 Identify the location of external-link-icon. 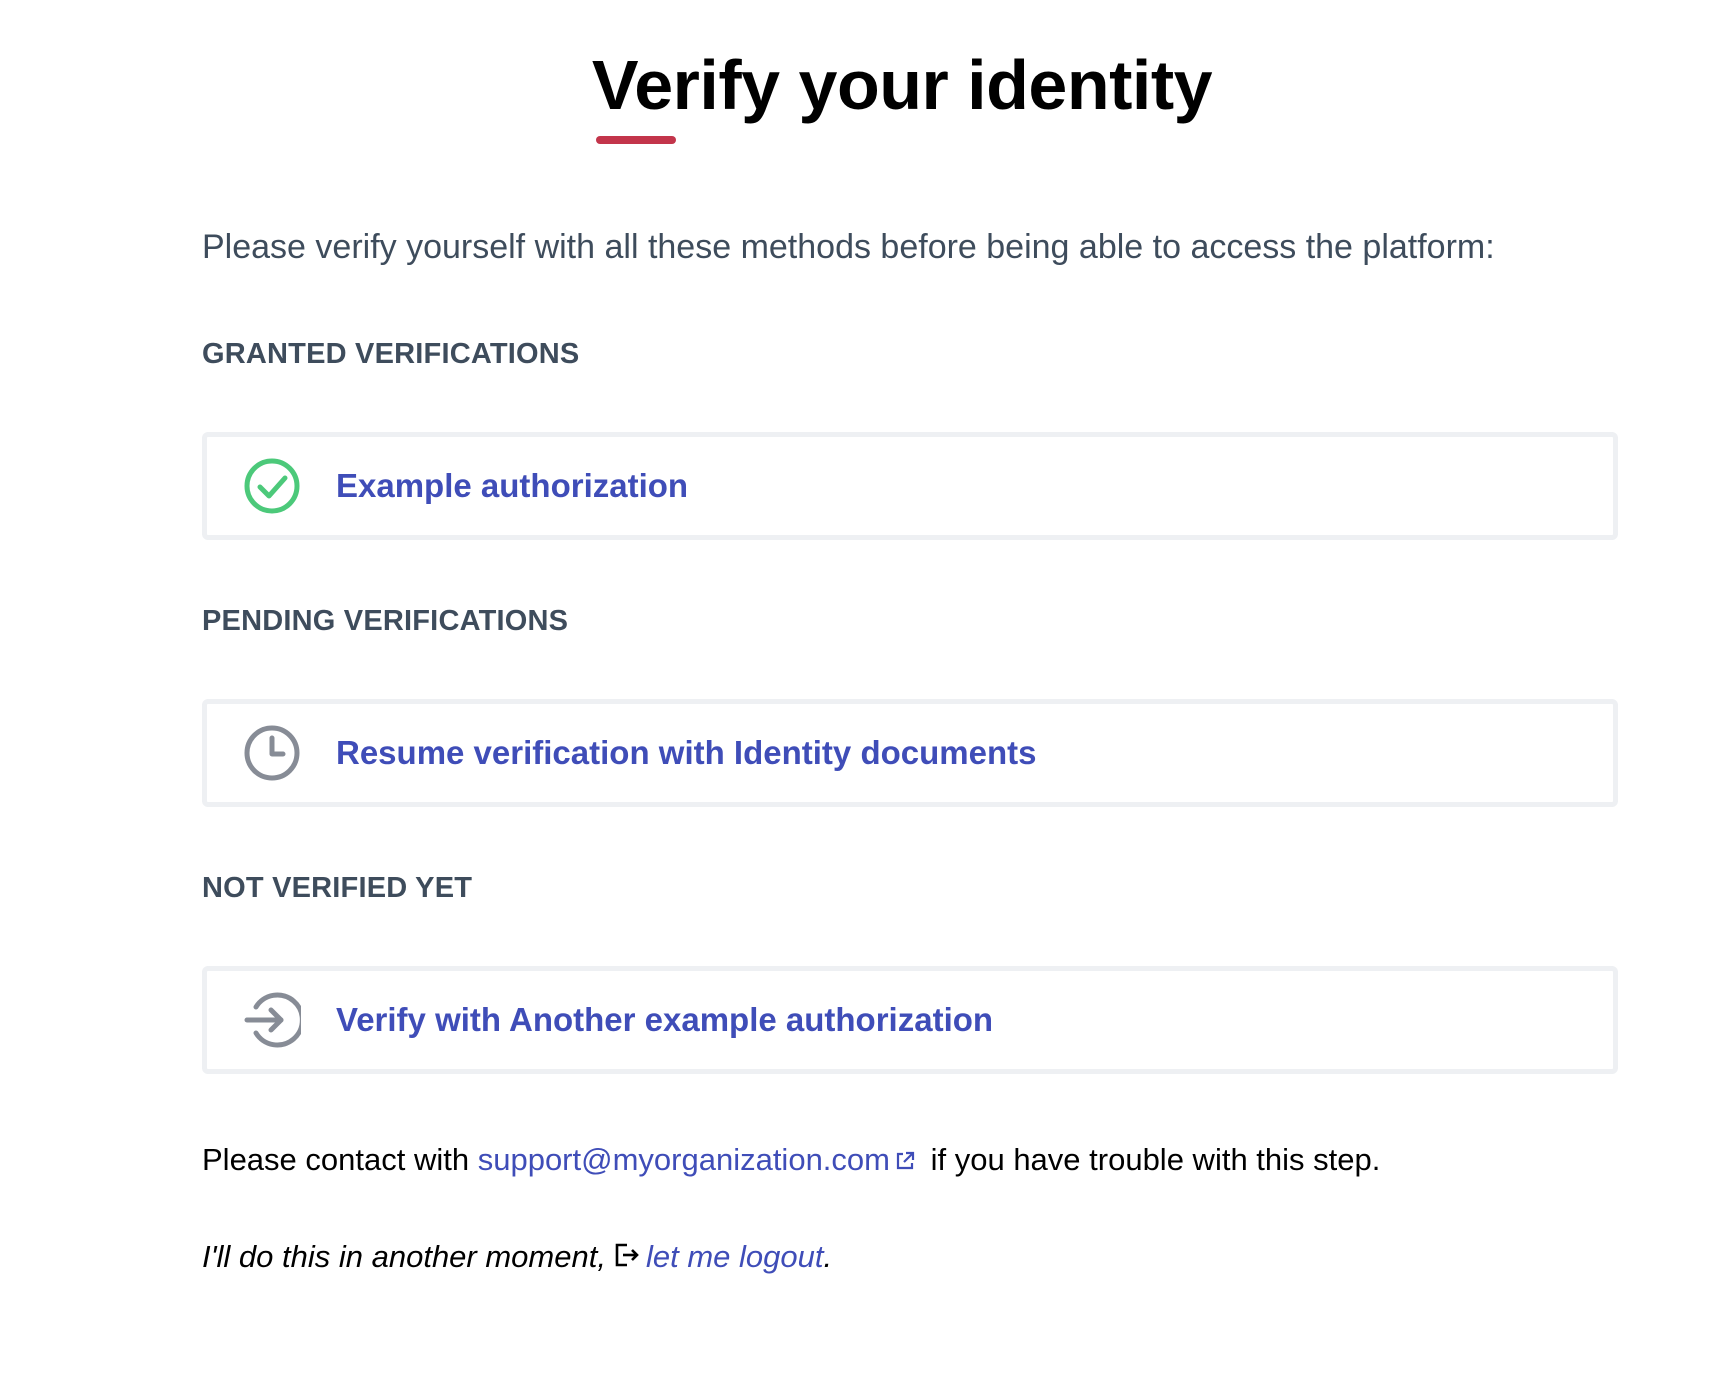
(905, 1162).